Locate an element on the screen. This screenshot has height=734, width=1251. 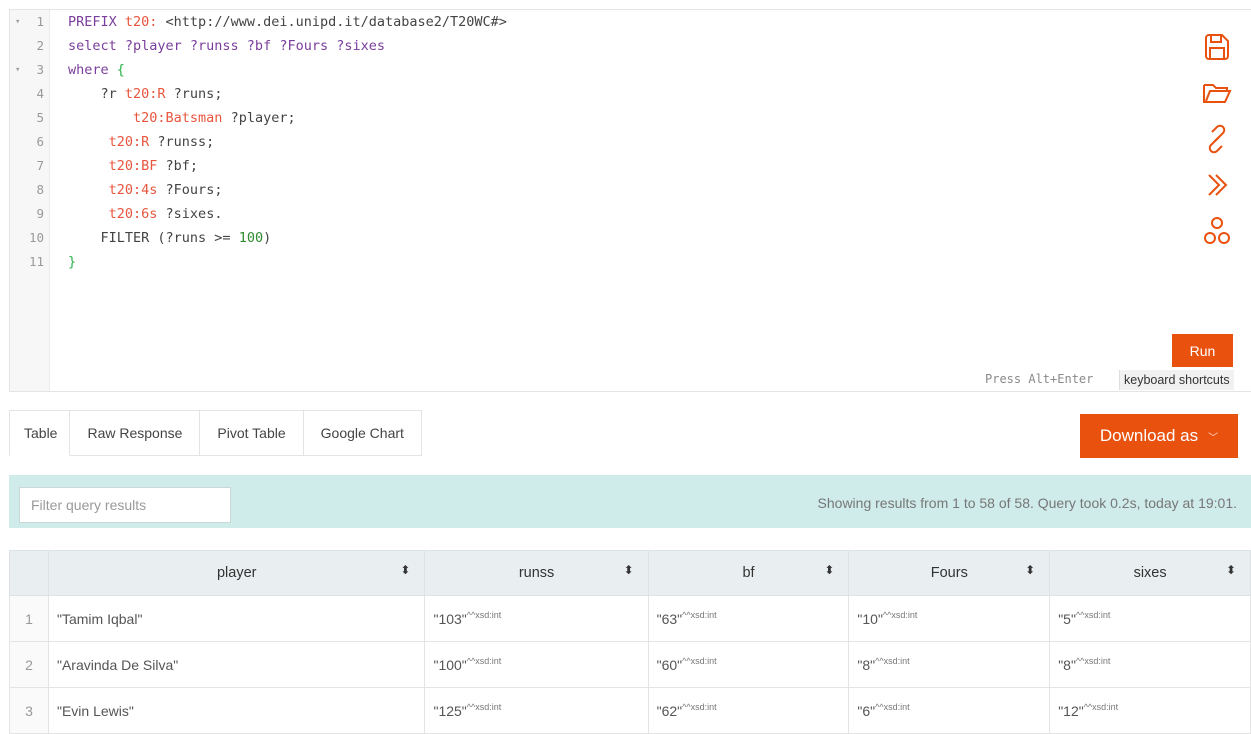
row-index: 3 is located at coordinates (29, 710).